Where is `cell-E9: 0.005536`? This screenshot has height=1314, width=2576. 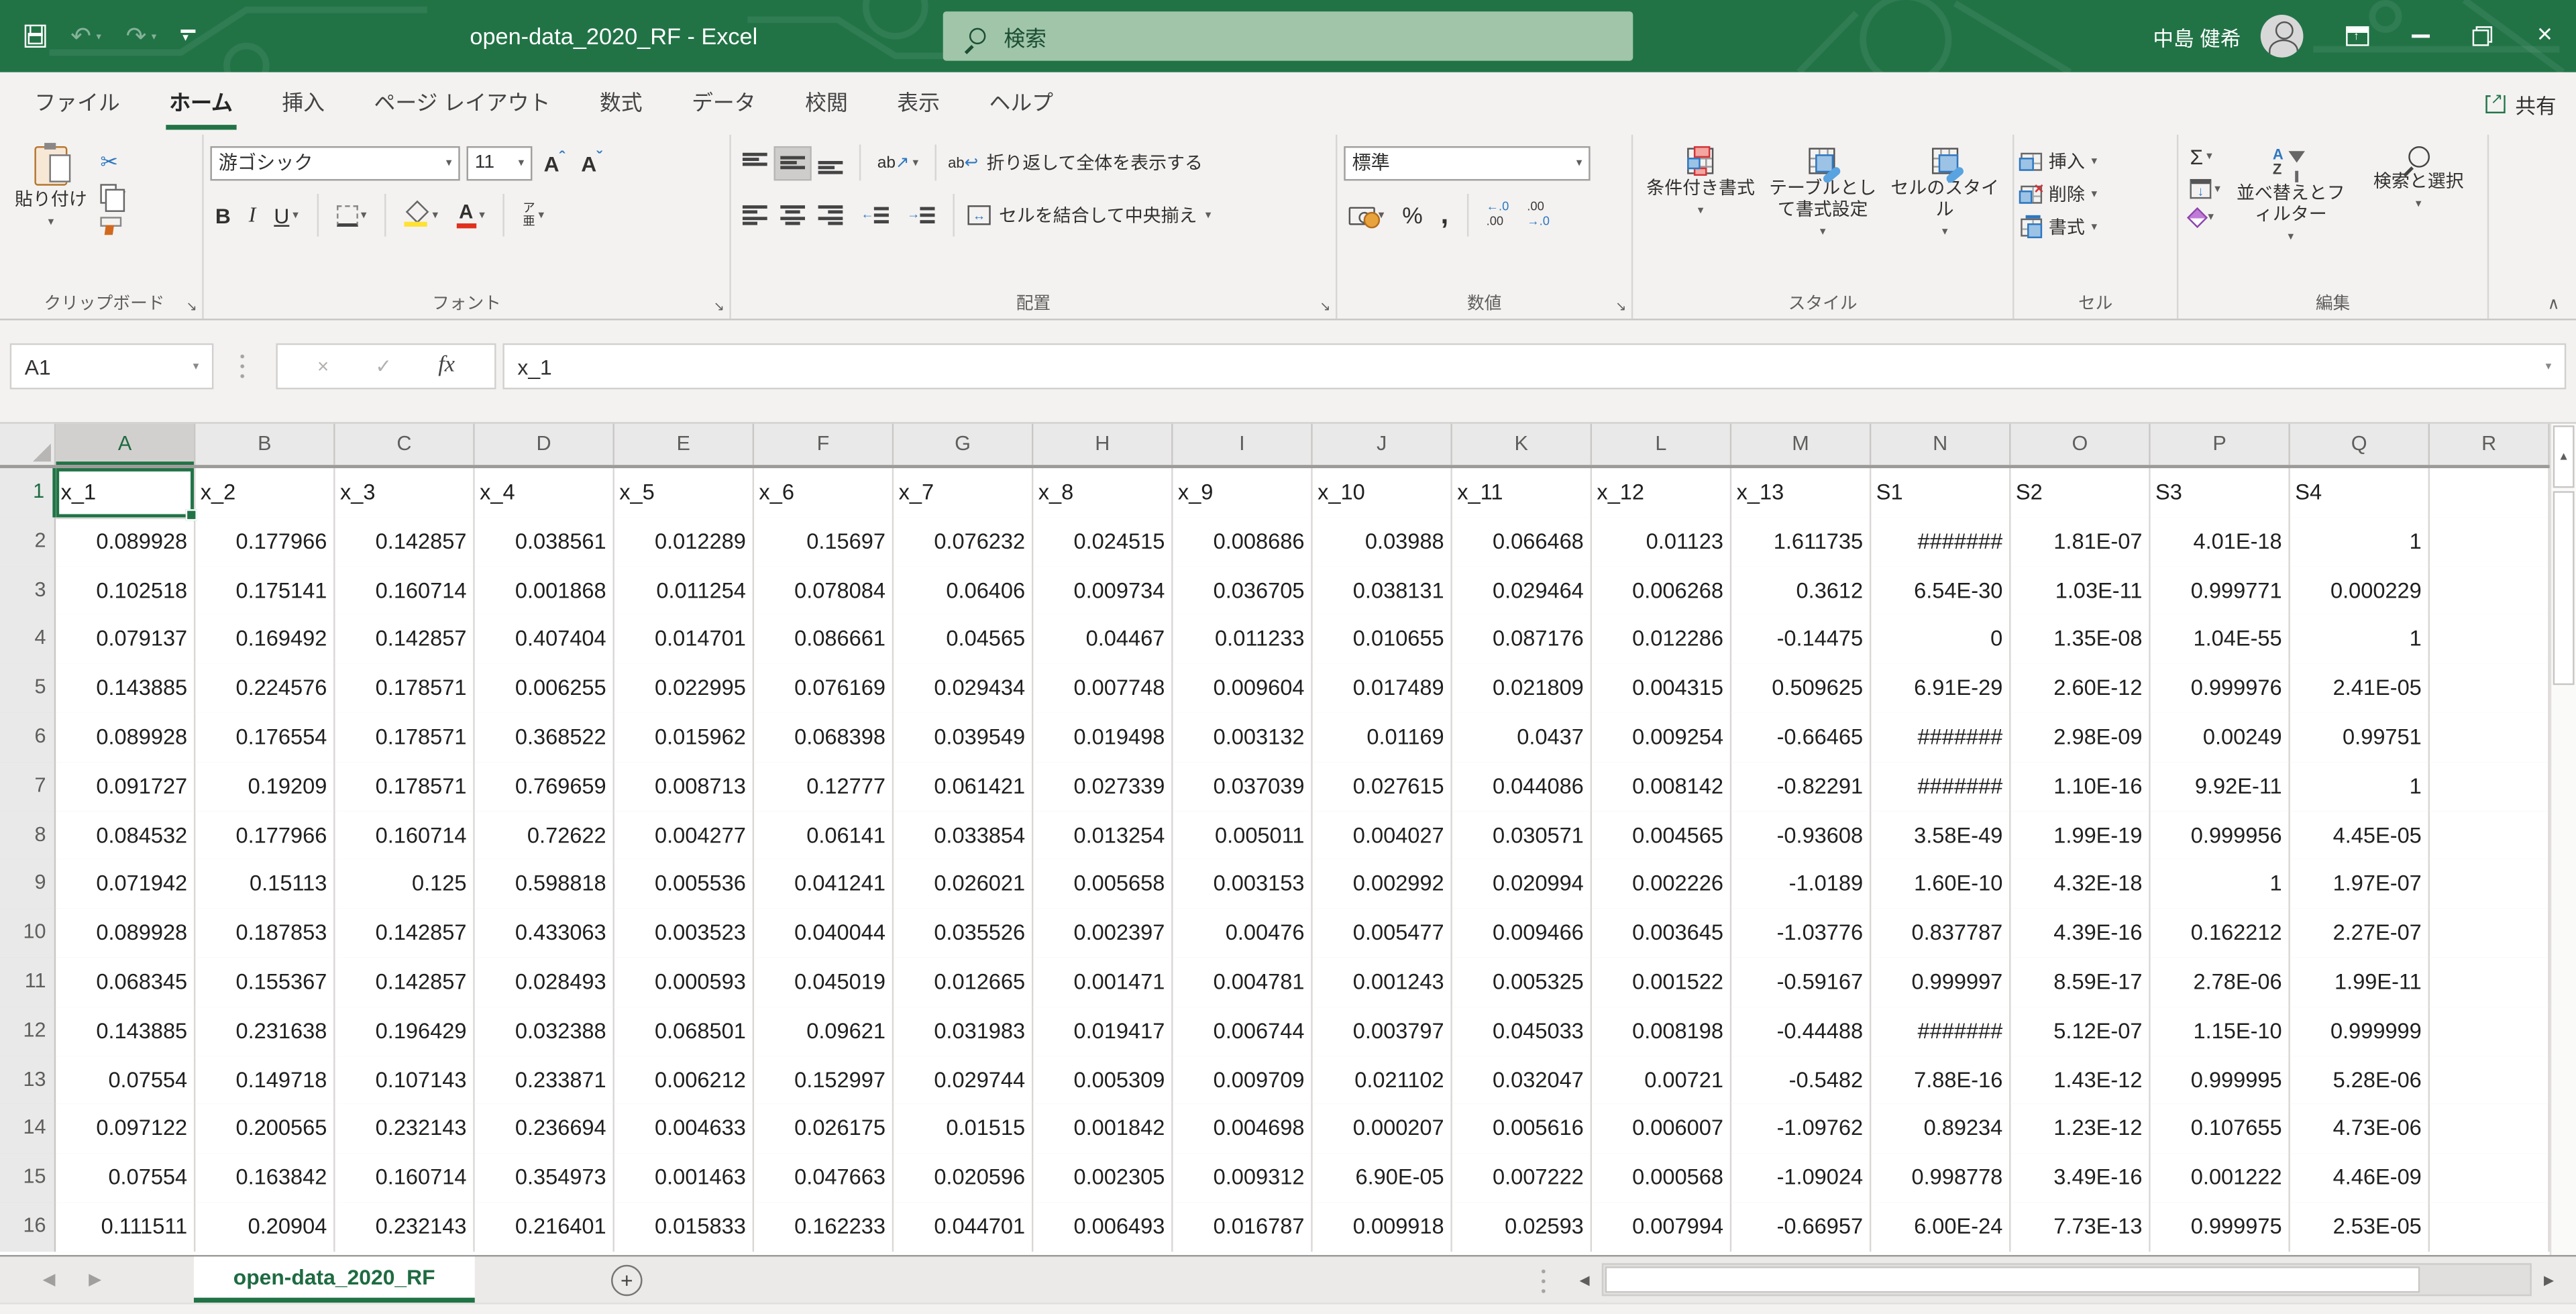 cell-E9: 0.005536 is located at coordinates (684, 885).